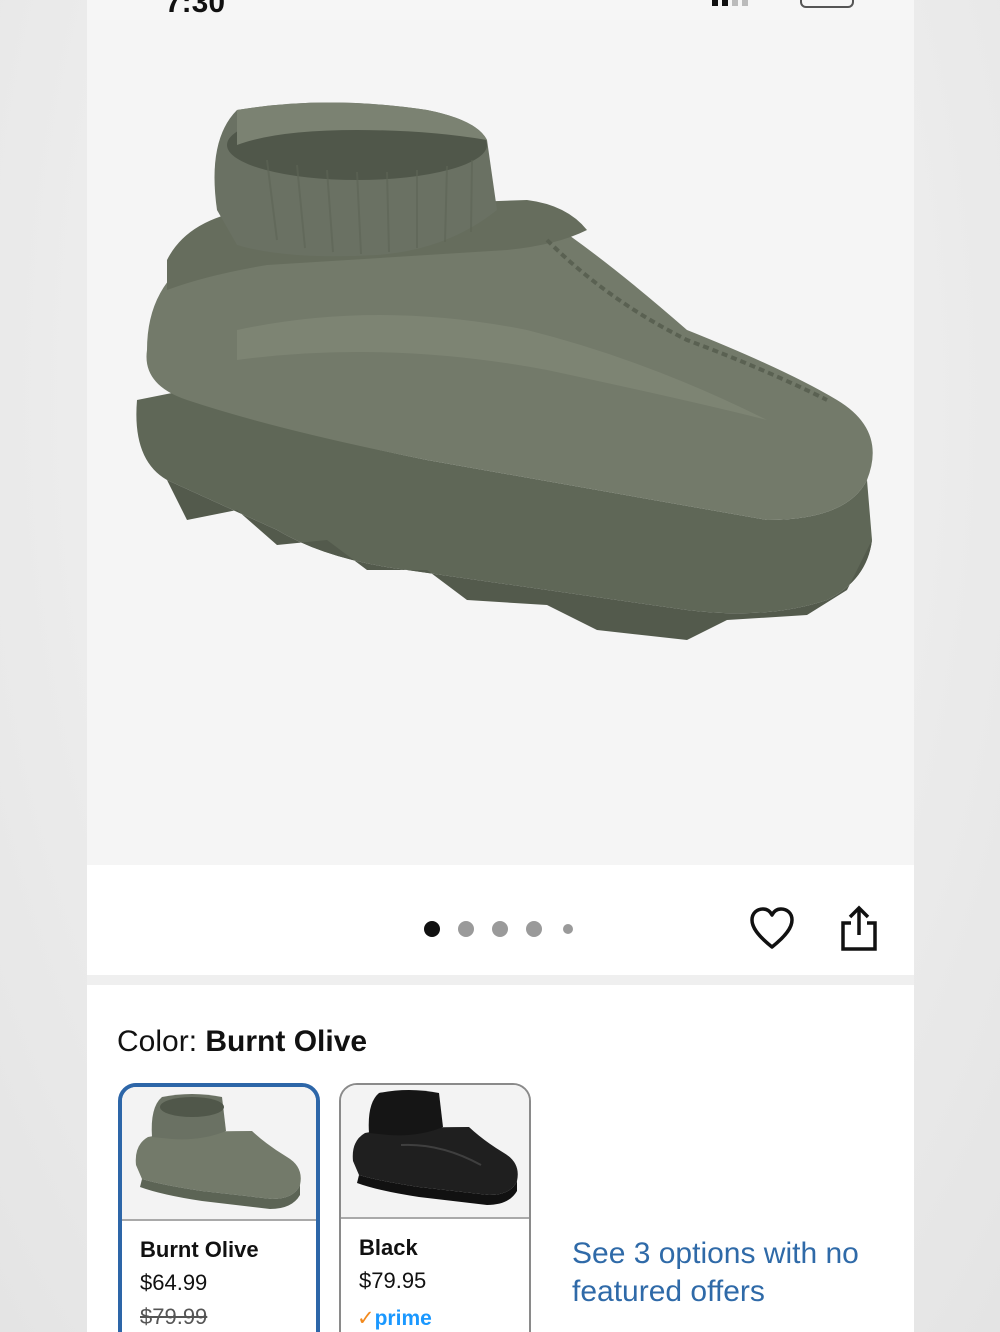 The height and width of the screenshot is (1332, 1000). Describe the element at coordinates (174, 1282) in the screenshot. I see `swatch-price: $64.99` at that location.